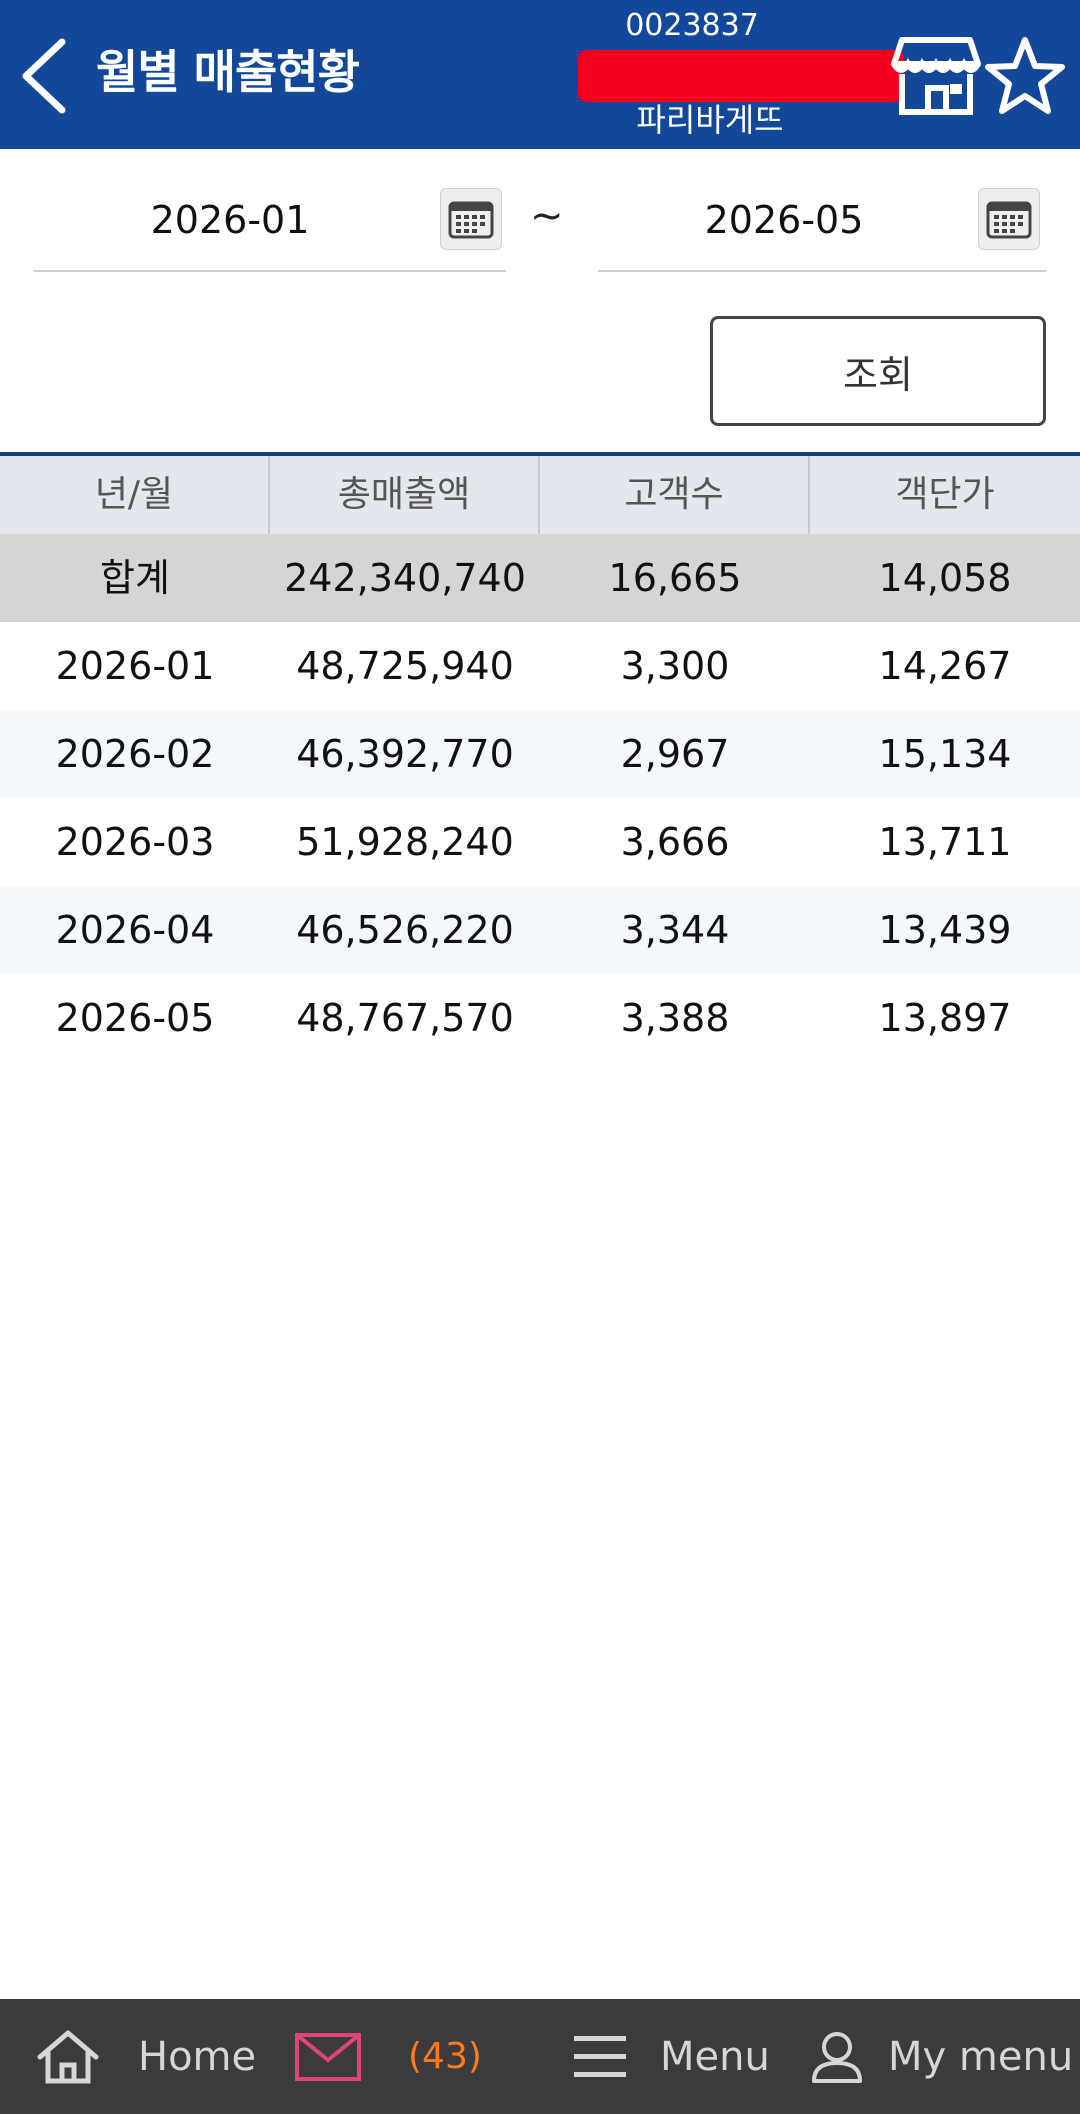  I want to click on star-icon, so click(1025, 75).